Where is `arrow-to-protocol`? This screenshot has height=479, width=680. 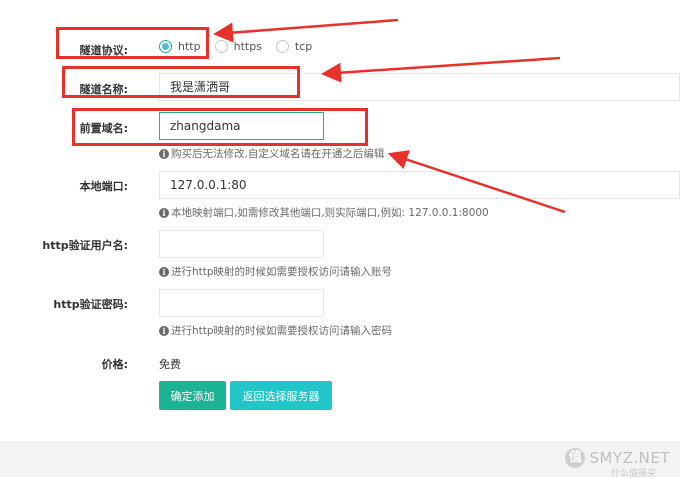
arrow-to-protocol is located at coordinates (306, 30).